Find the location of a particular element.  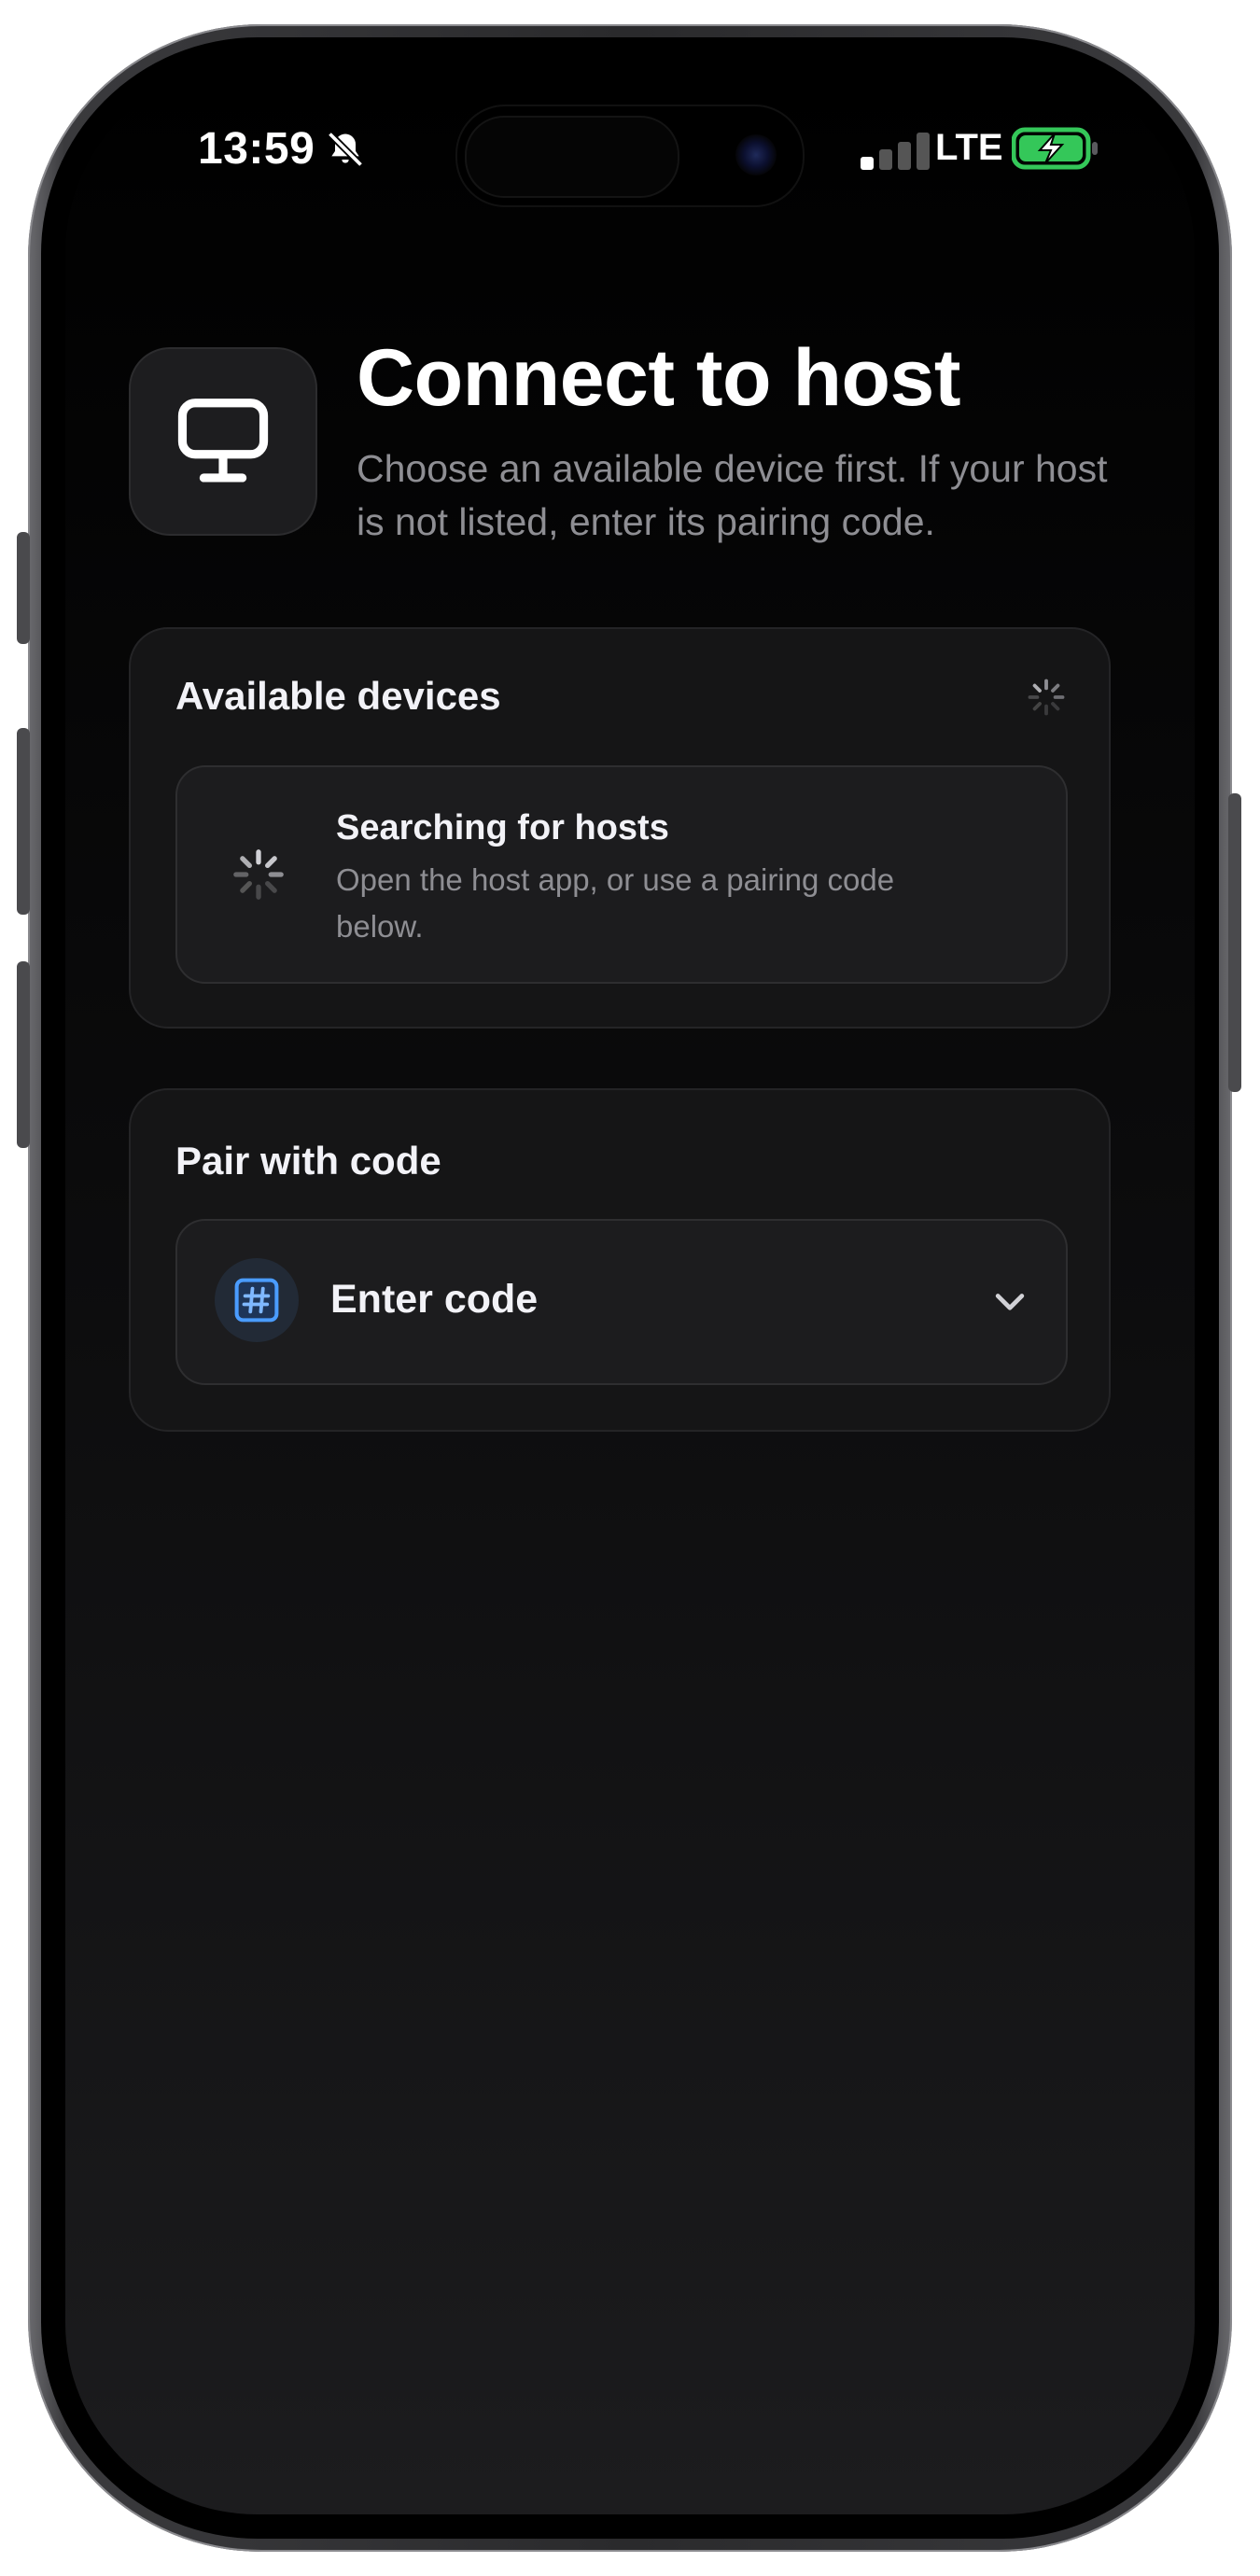

enter-code-label: Enter code is located at coordinates (434, 1299).